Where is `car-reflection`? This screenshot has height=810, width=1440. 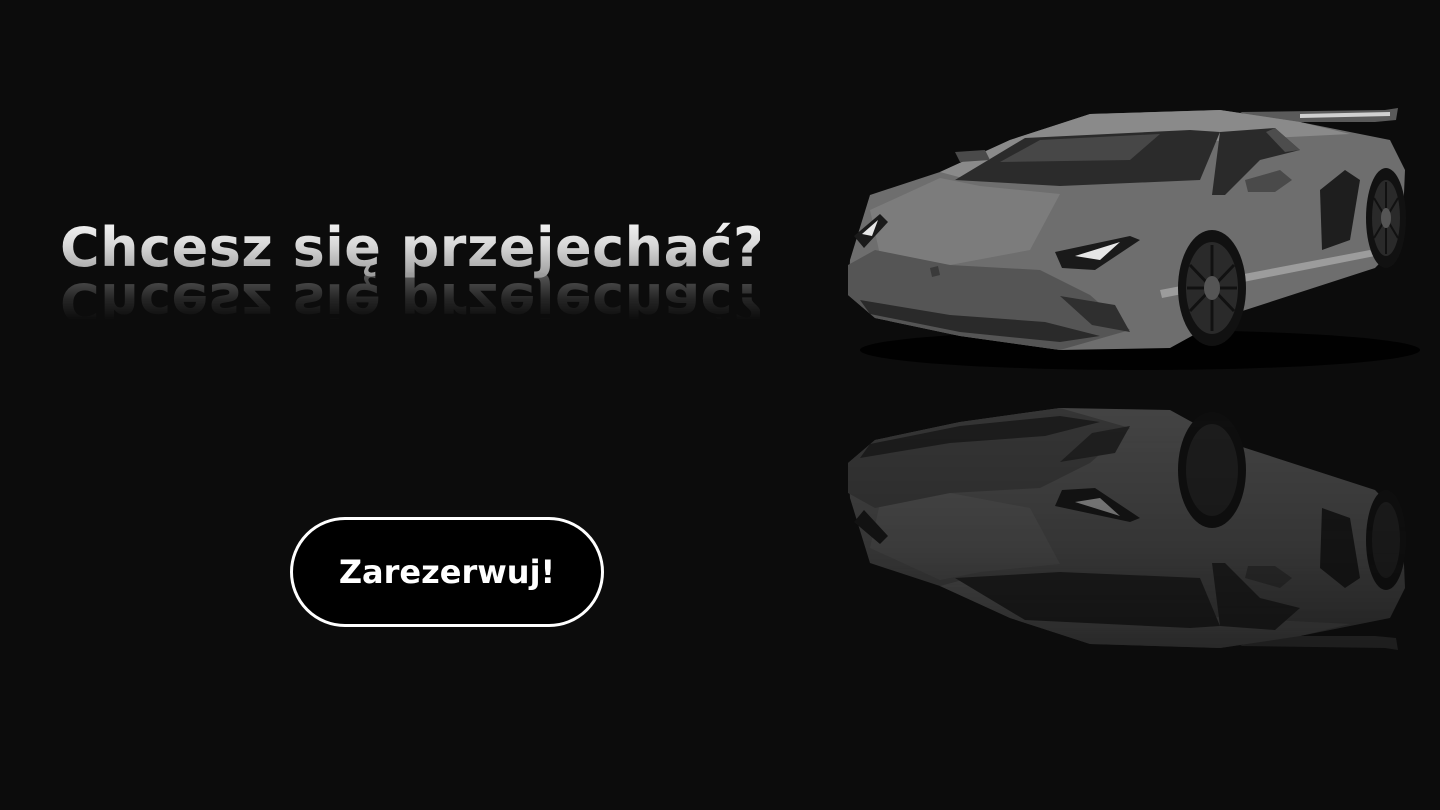
car-reflection is located at coordinates (1127, 529).